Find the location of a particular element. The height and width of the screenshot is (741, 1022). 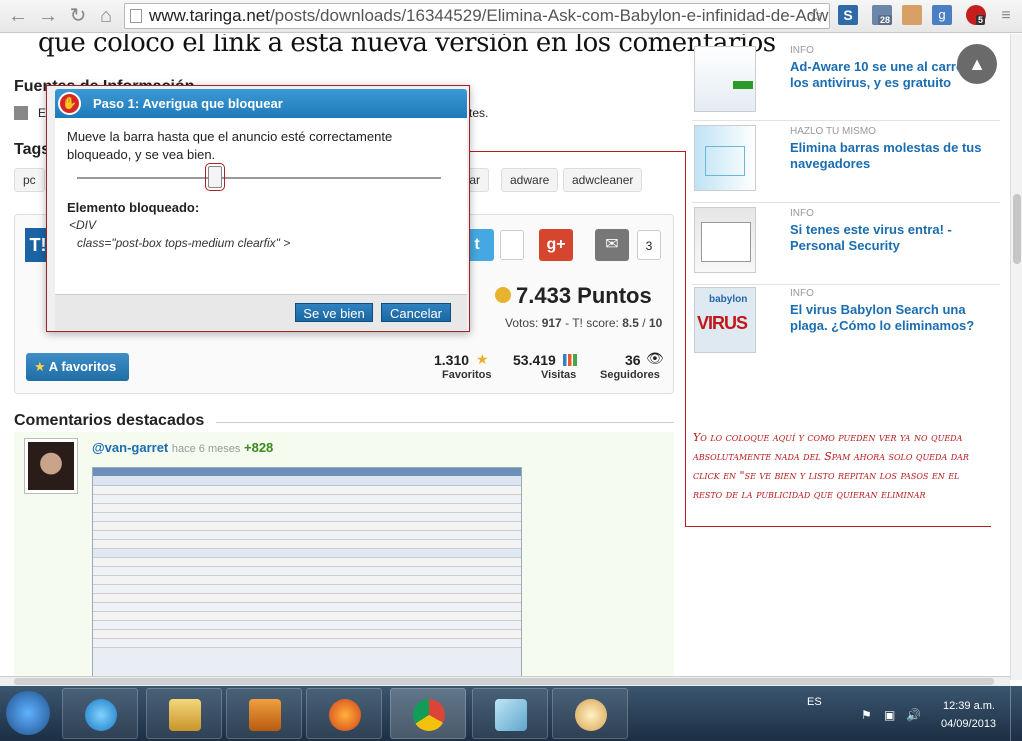

cancel-button: Cancelar is located at coordinates (416, 312).